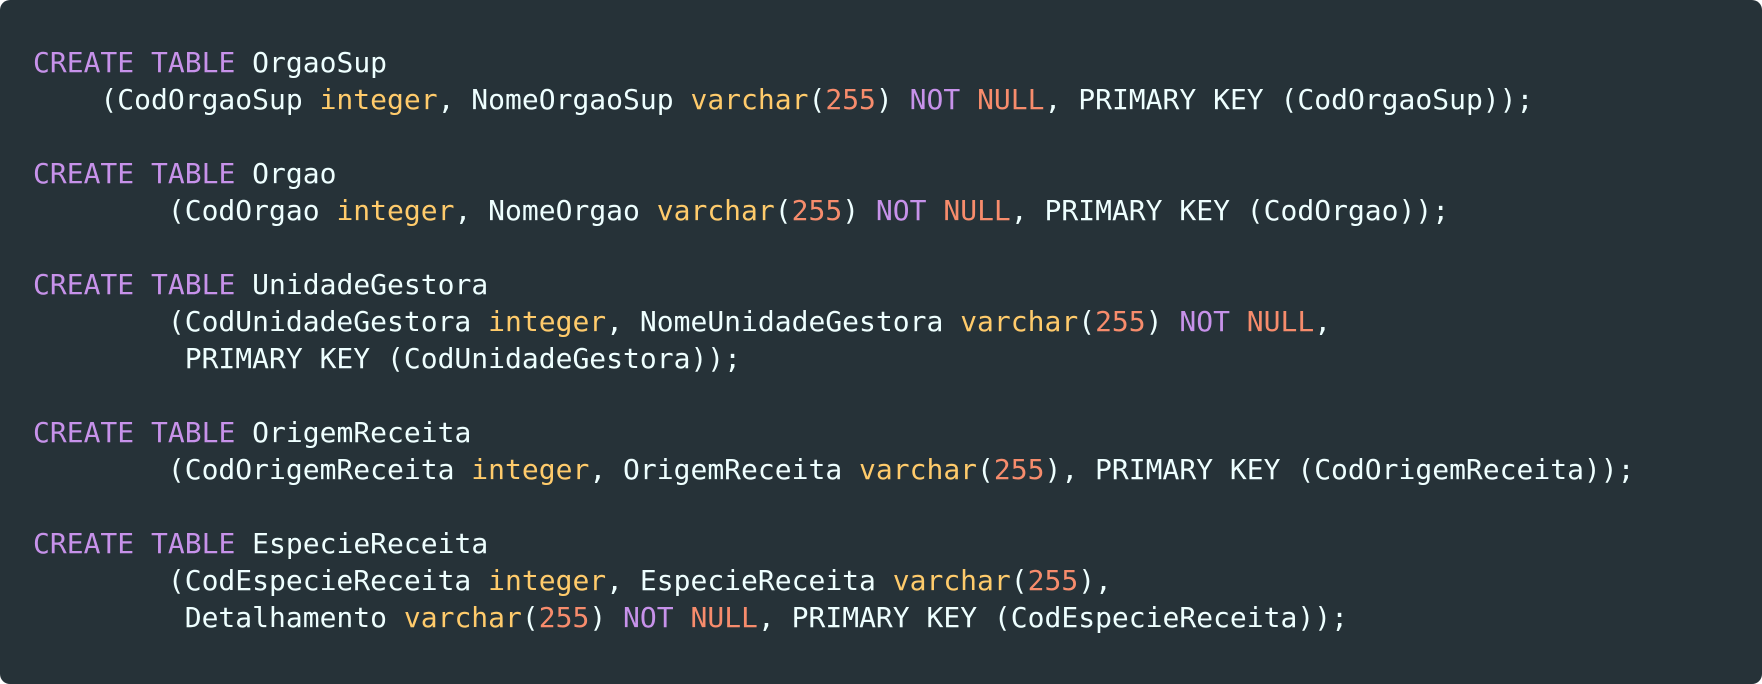 The height and width of the screenshot is (684, 1762). What do you see at coordinates (362, 543) in the screenshot?
I see `sql-text: EspecieReceita` at bounding box center [362, 543].